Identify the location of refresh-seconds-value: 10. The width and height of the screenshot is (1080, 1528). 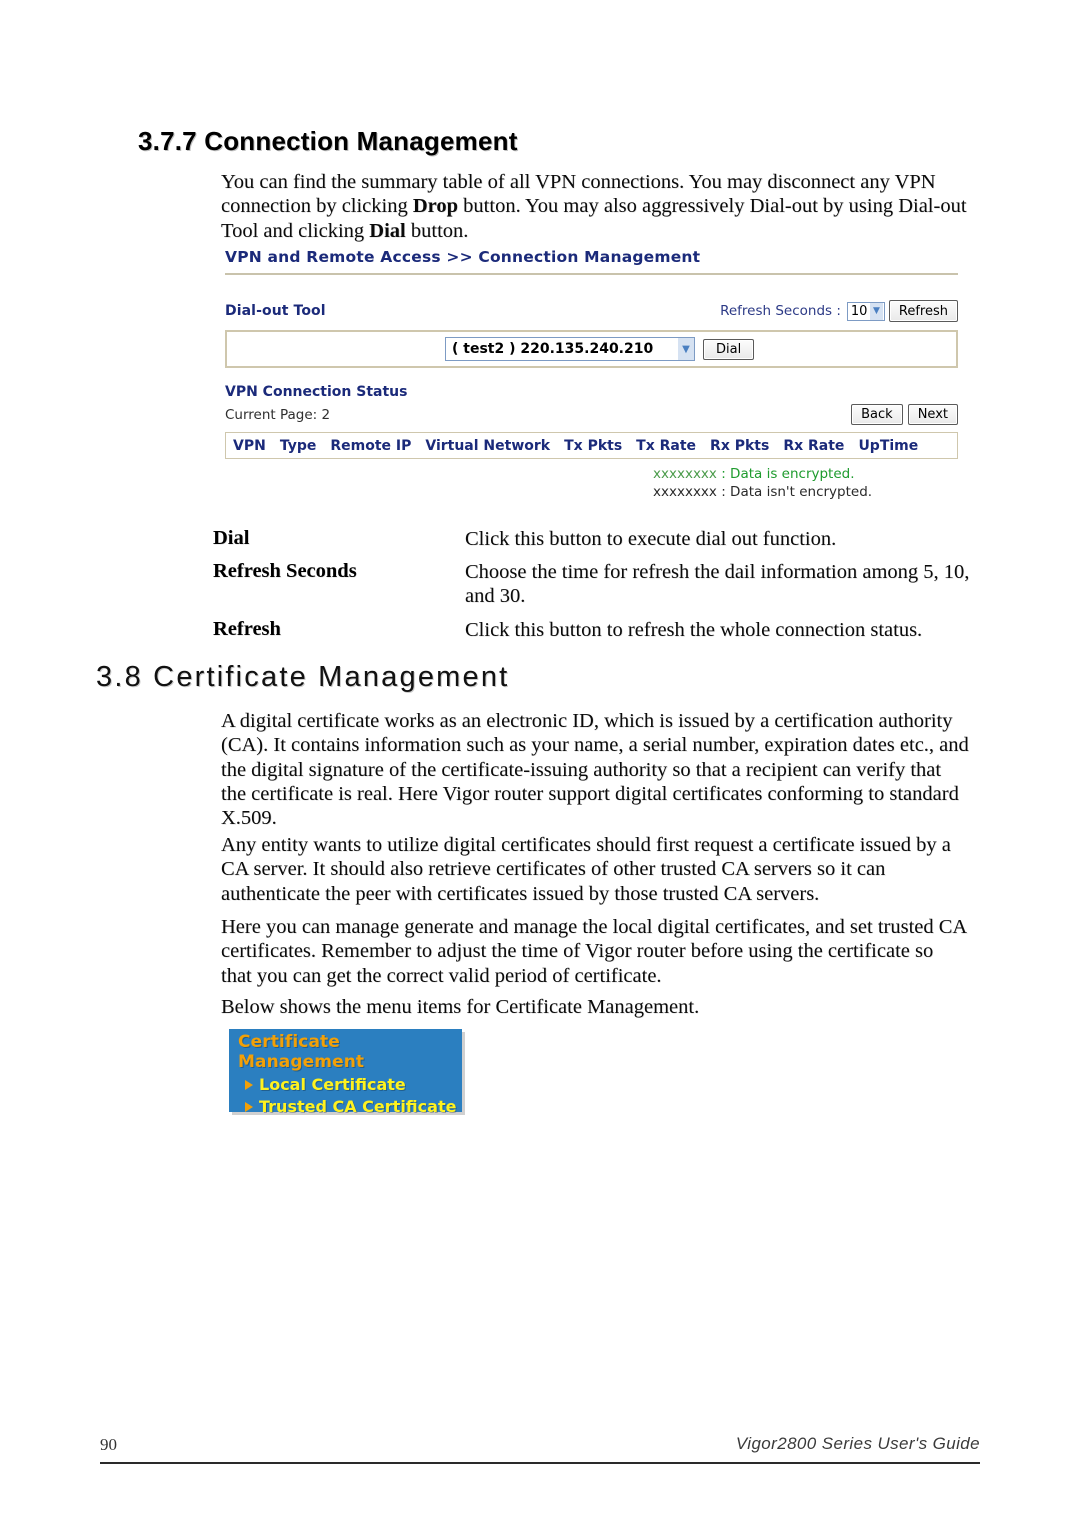
(859, 311).